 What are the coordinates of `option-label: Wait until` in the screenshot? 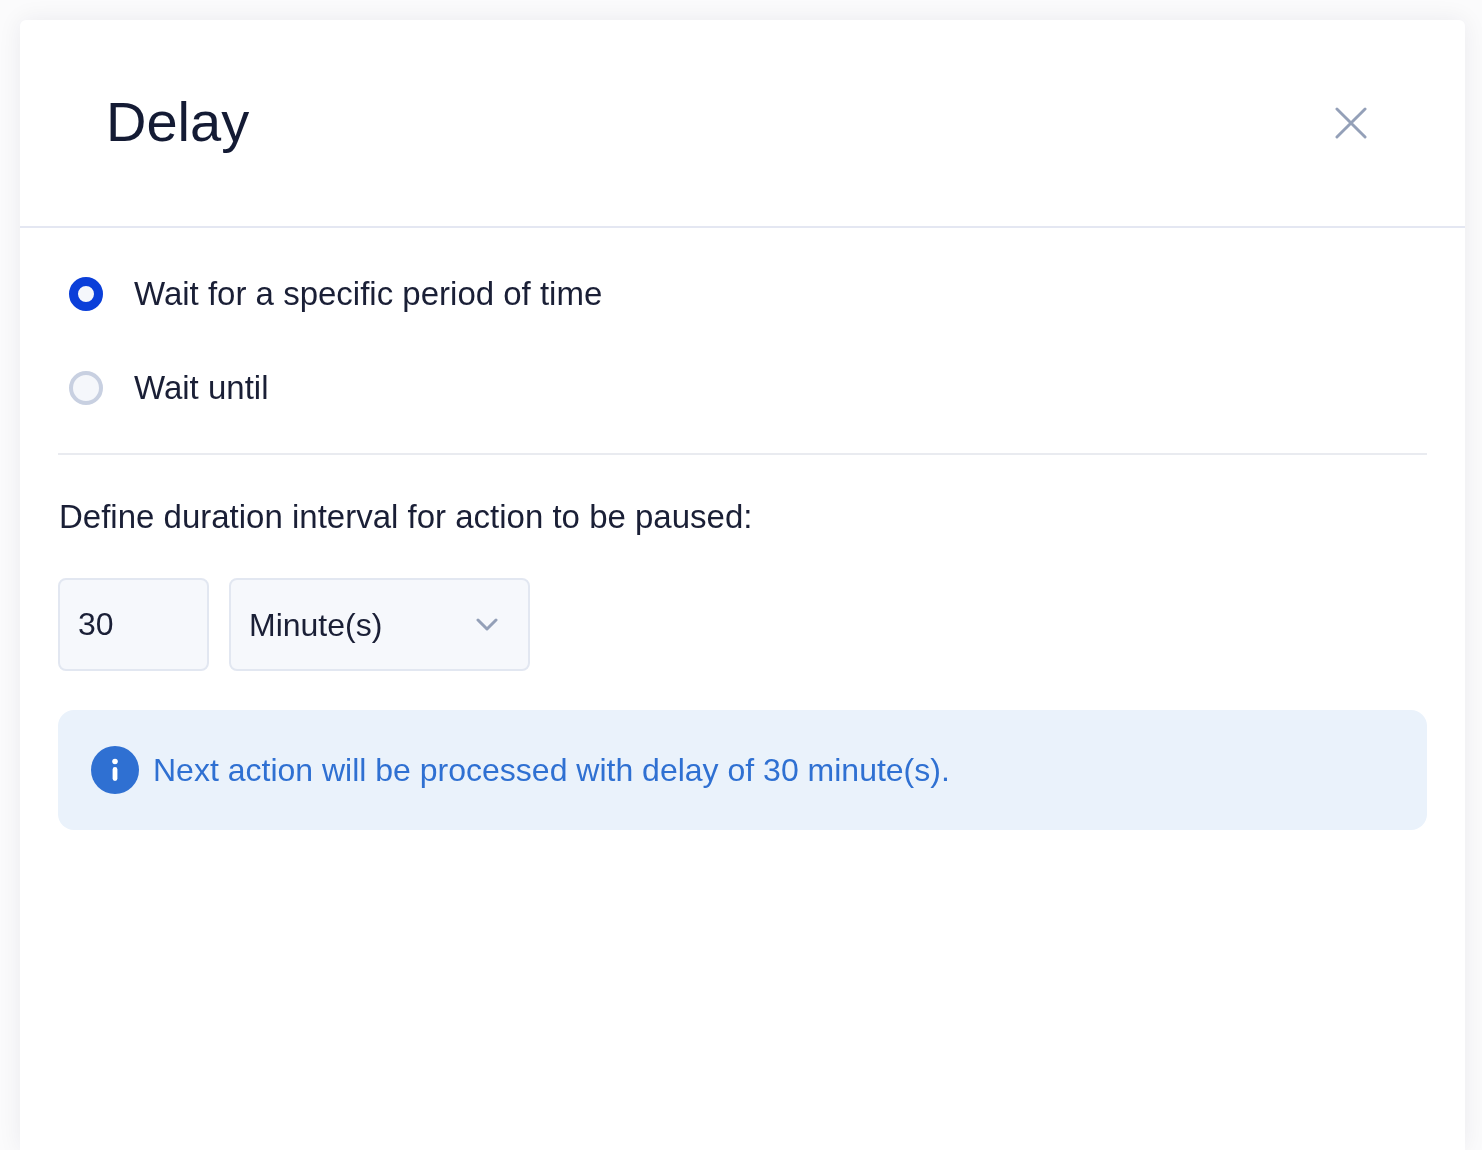 It's located at (201, 388).